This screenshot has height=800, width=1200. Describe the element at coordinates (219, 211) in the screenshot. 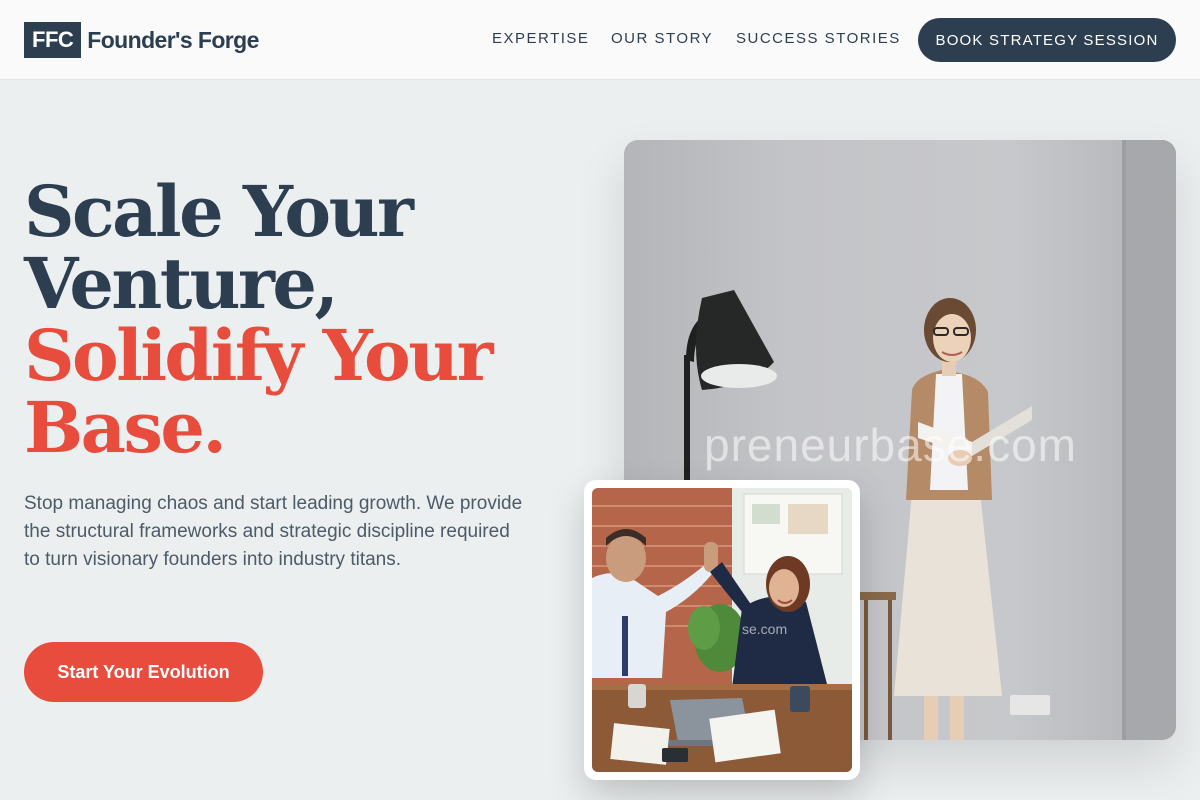

I see `headline-line-1: Scale Your` at that location.